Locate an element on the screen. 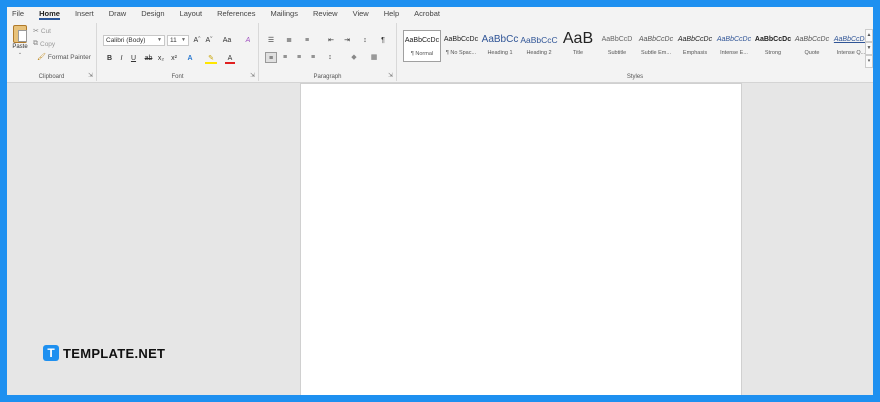  superscript-button: x² is located at coordinates (174, 58).